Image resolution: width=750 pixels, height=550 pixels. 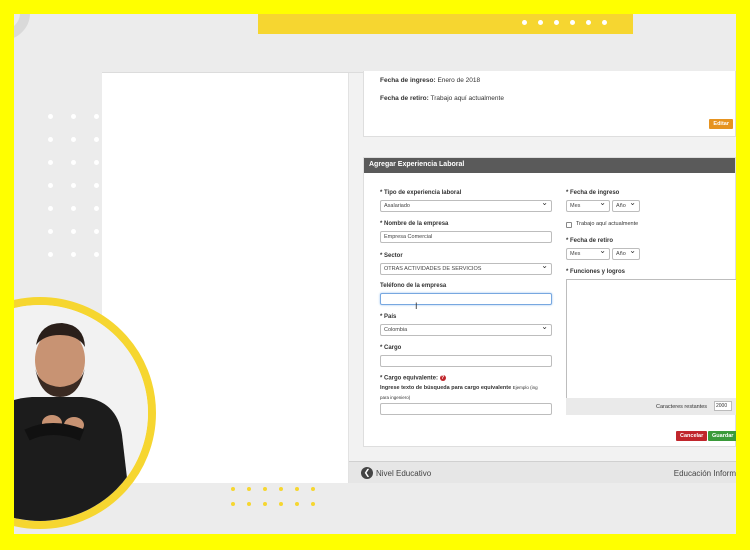 I want to click on tipo-label: * Tipo de experiencia laboral, so click(x=421, y=193).